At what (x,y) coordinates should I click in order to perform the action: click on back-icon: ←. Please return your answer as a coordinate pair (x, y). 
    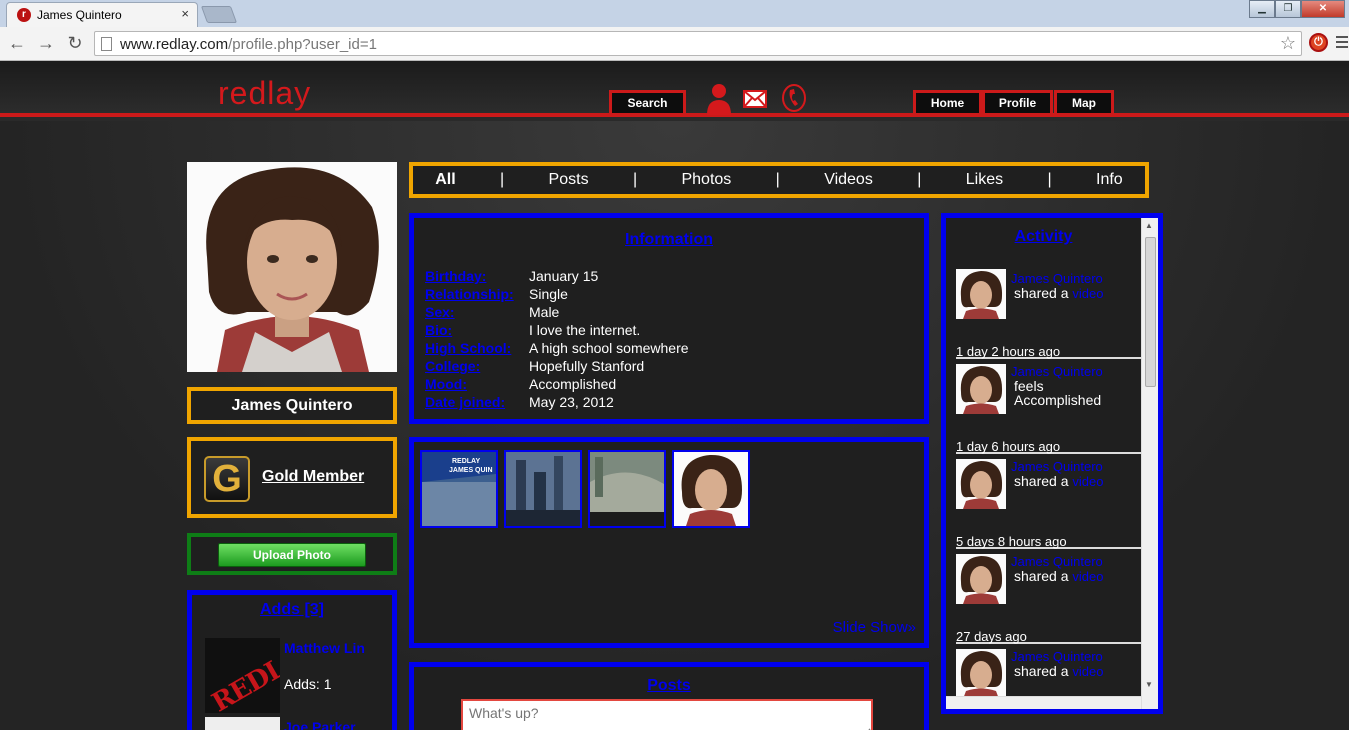
    Looking at the image, I should click on (17, 43).